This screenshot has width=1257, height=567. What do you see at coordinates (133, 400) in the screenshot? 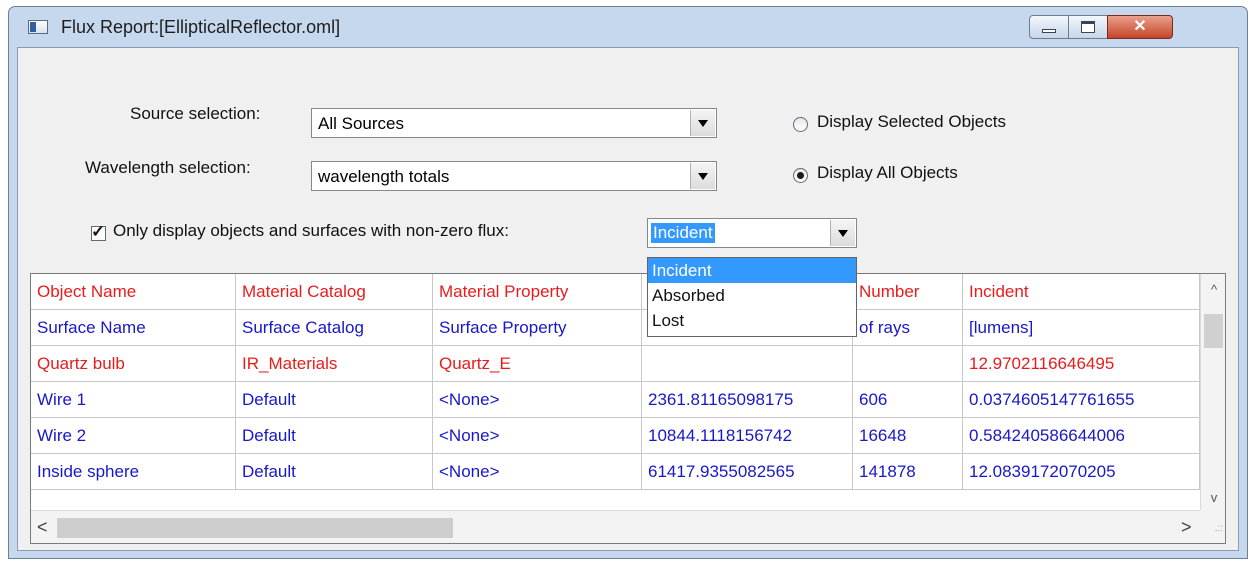
I see `table-cell: Wire 1` at bounding box center [133, 400].